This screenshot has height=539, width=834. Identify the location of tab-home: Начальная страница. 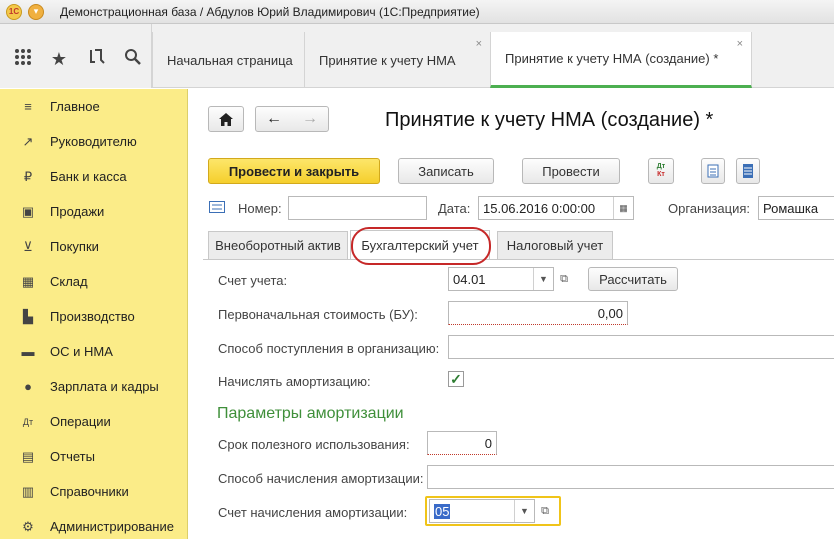
(228, 60).